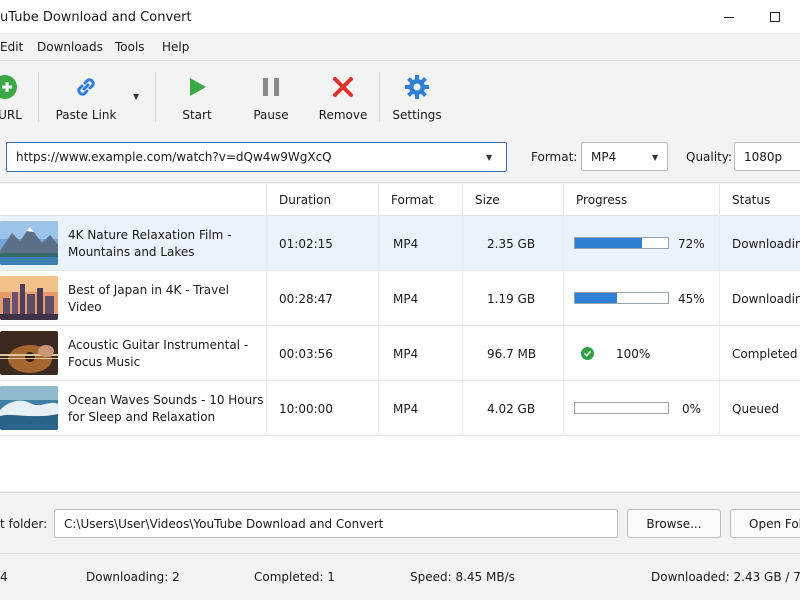  I want to click on maximize-icon, so click(775, 17).